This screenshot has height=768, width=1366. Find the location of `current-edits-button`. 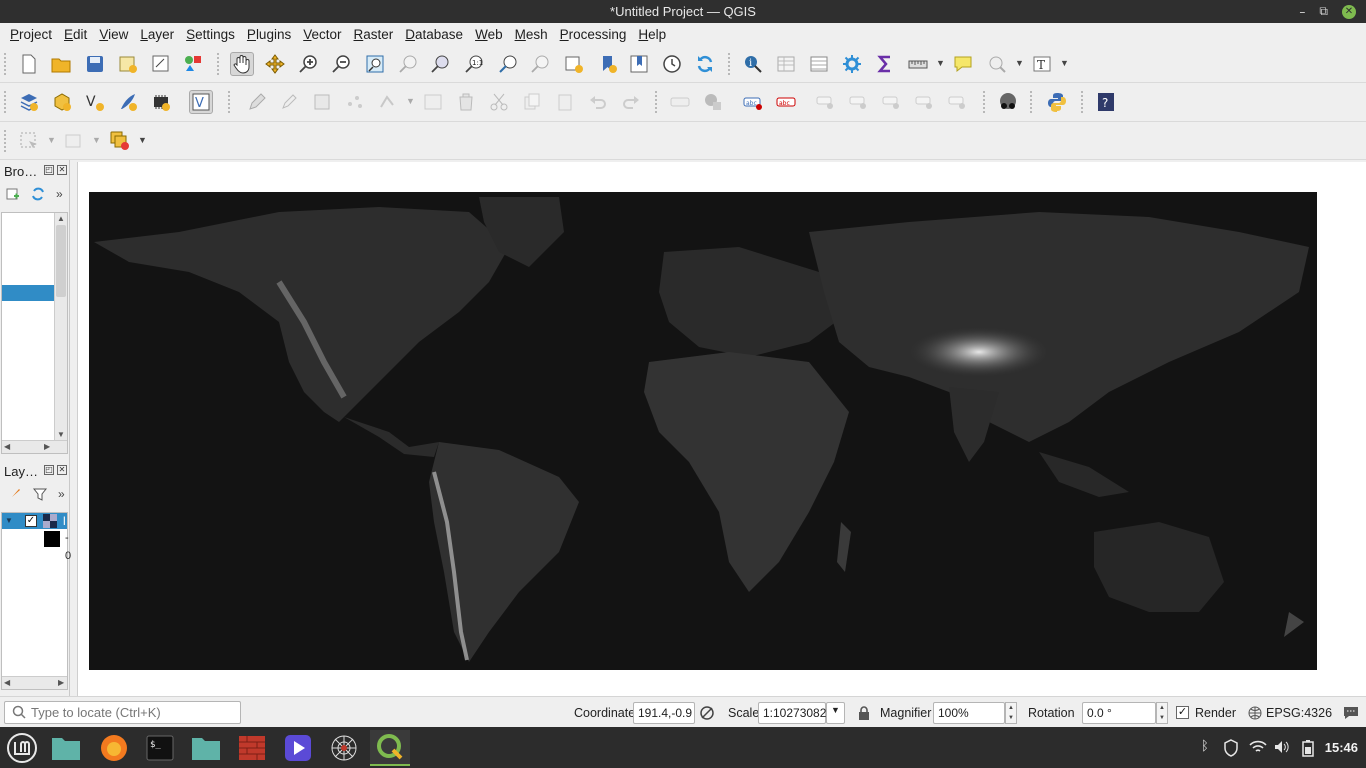

current-edits-button is located at coordinates (257, 102).